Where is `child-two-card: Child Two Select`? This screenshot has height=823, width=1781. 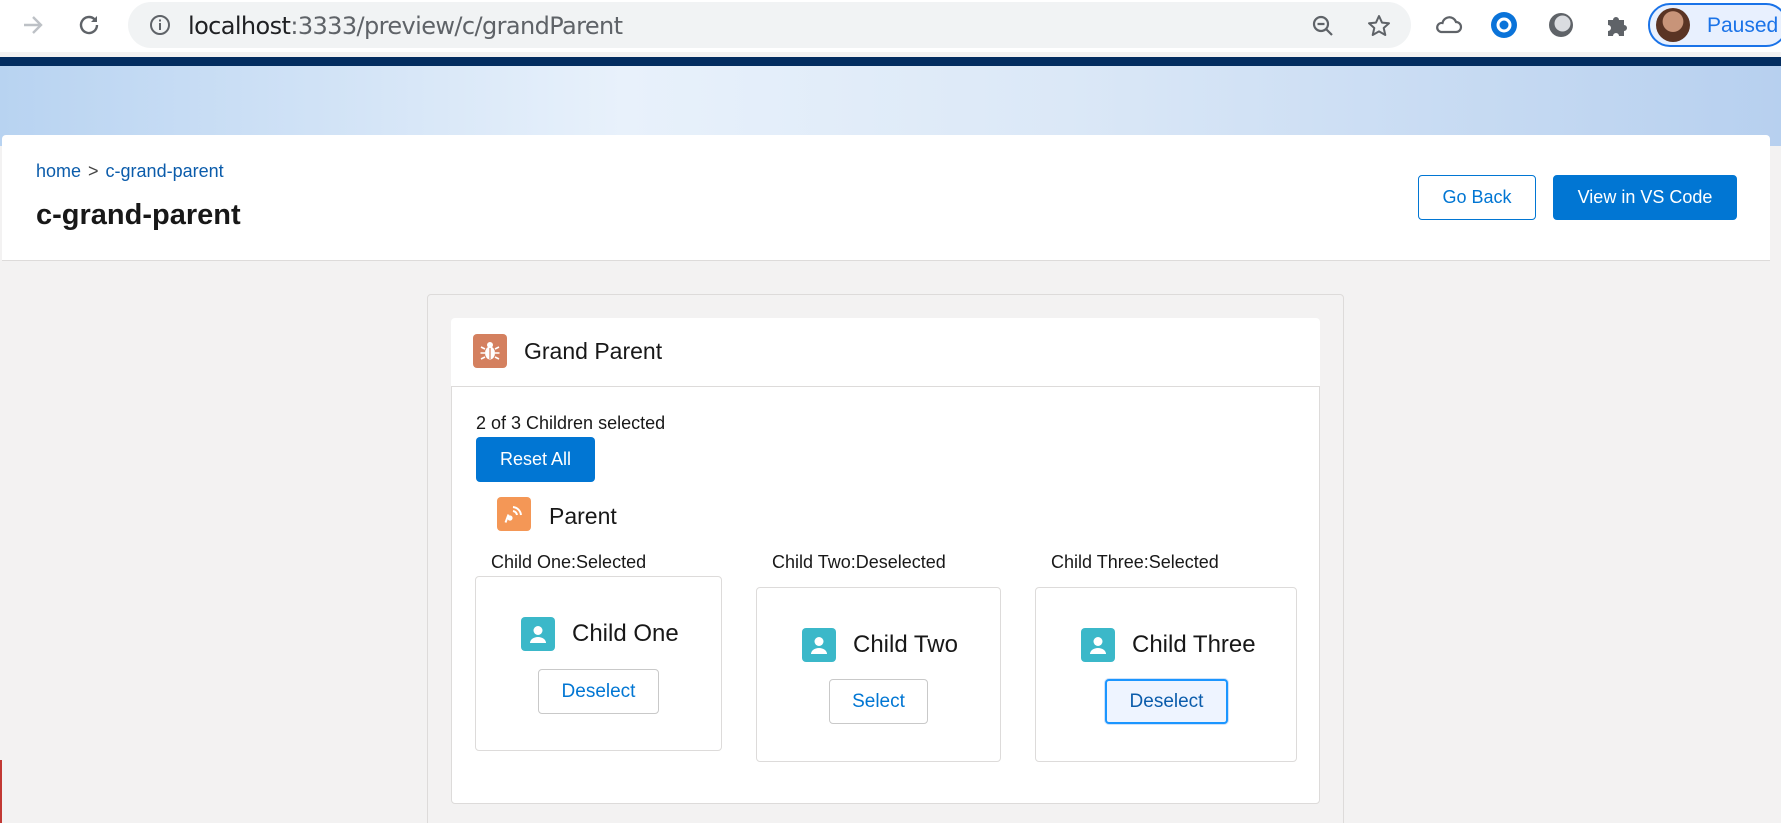 child-two-card: Child Two Select is located at coordinates (878, 674).